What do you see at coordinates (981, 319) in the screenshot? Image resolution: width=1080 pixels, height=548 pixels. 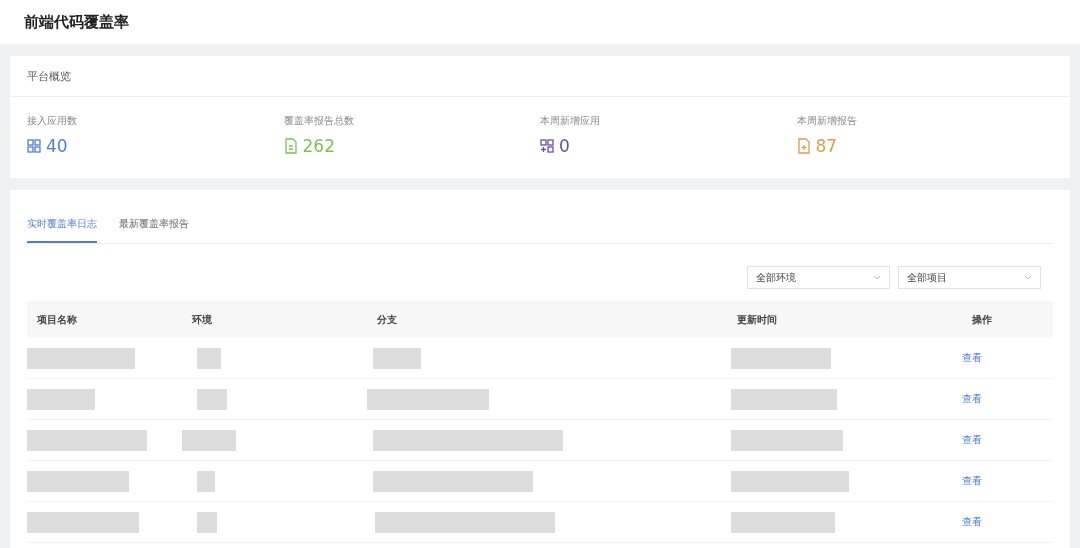 I see `column-header: 操作` at bounding box center [981, 319].